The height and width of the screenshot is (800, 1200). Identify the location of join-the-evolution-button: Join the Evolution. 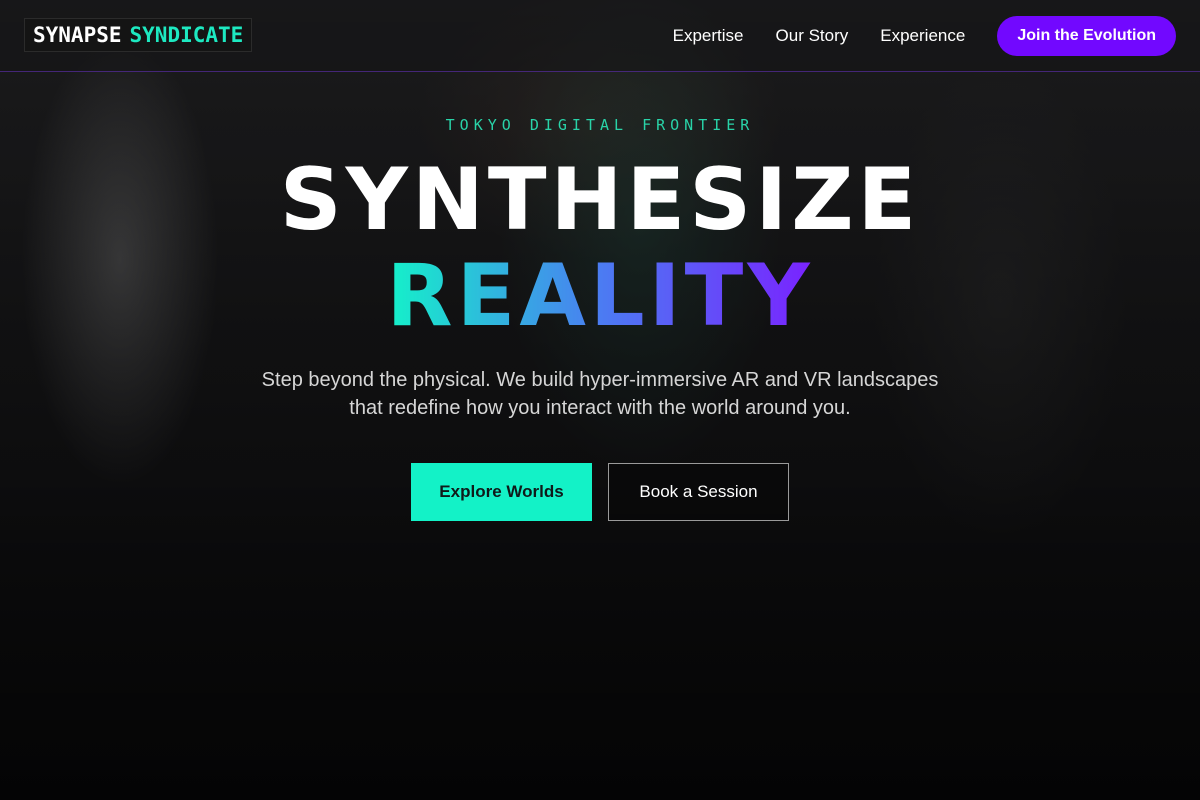
(1086, 36).